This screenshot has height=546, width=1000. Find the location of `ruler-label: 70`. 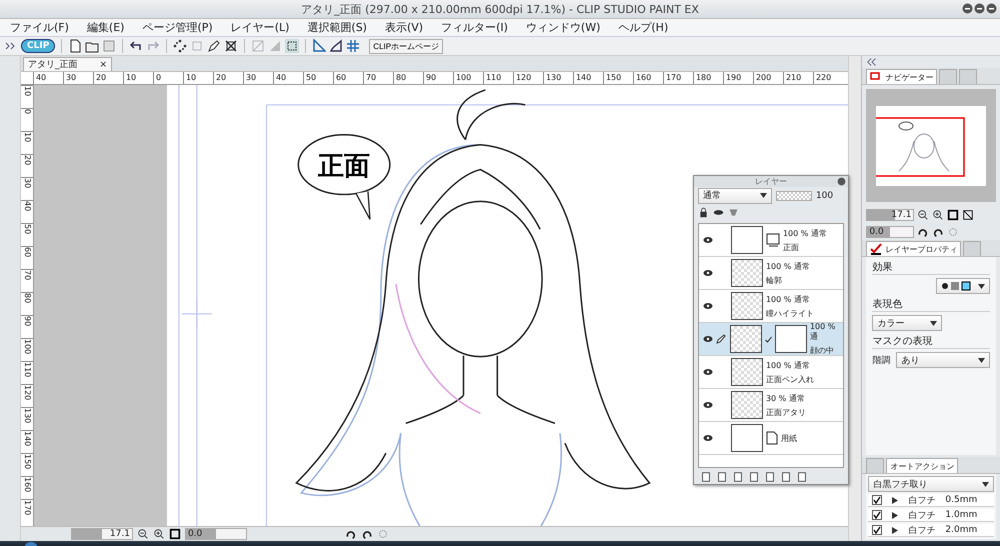

ruler-label: 70 is located at coordinates (26, 280).